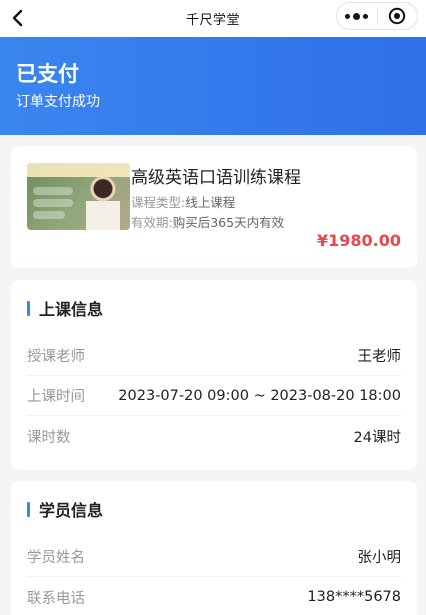 This screenshot has width=426, height=615. I want to click on section-header: 学员信息, so click(214, 509).